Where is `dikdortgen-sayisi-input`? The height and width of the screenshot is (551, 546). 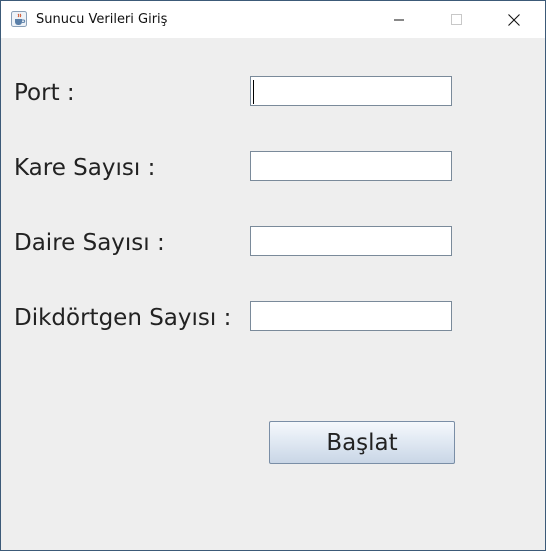
dikdortgen-sayisi-input is located at coordinates (351, 316).